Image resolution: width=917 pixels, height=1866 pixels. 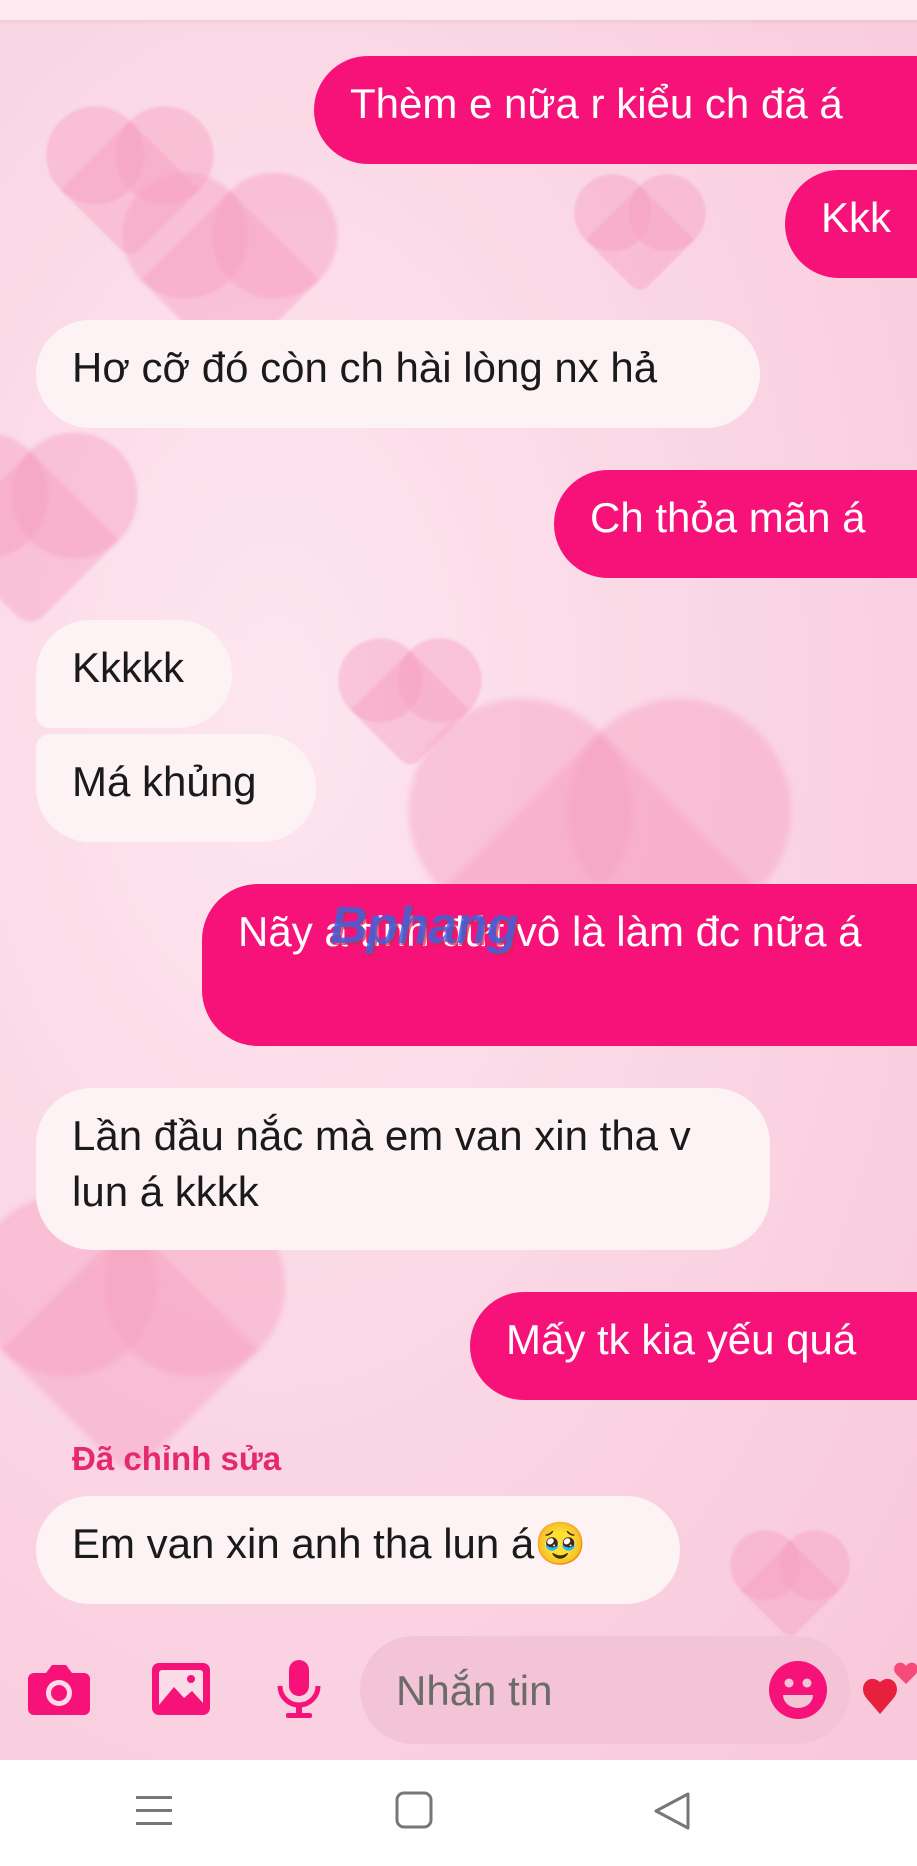 I want to click on message-bubble-outgoing: Thèm e nữa r kiểu ch đã á, so click(x=615, y=110).